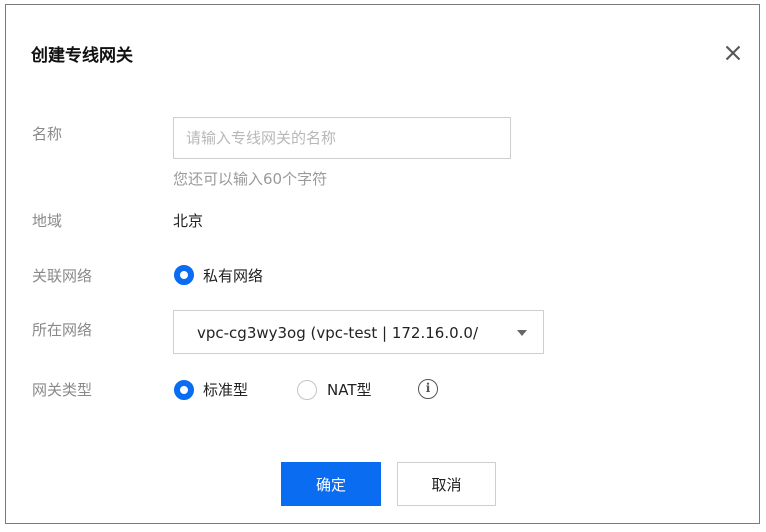 This screenshot has width=766, height=532. What do you see at coordinates (250, 179) in the screenshot?
I see `name-char-count-hint: 您还可以输入60个字符` at bounding box center [250, 179].